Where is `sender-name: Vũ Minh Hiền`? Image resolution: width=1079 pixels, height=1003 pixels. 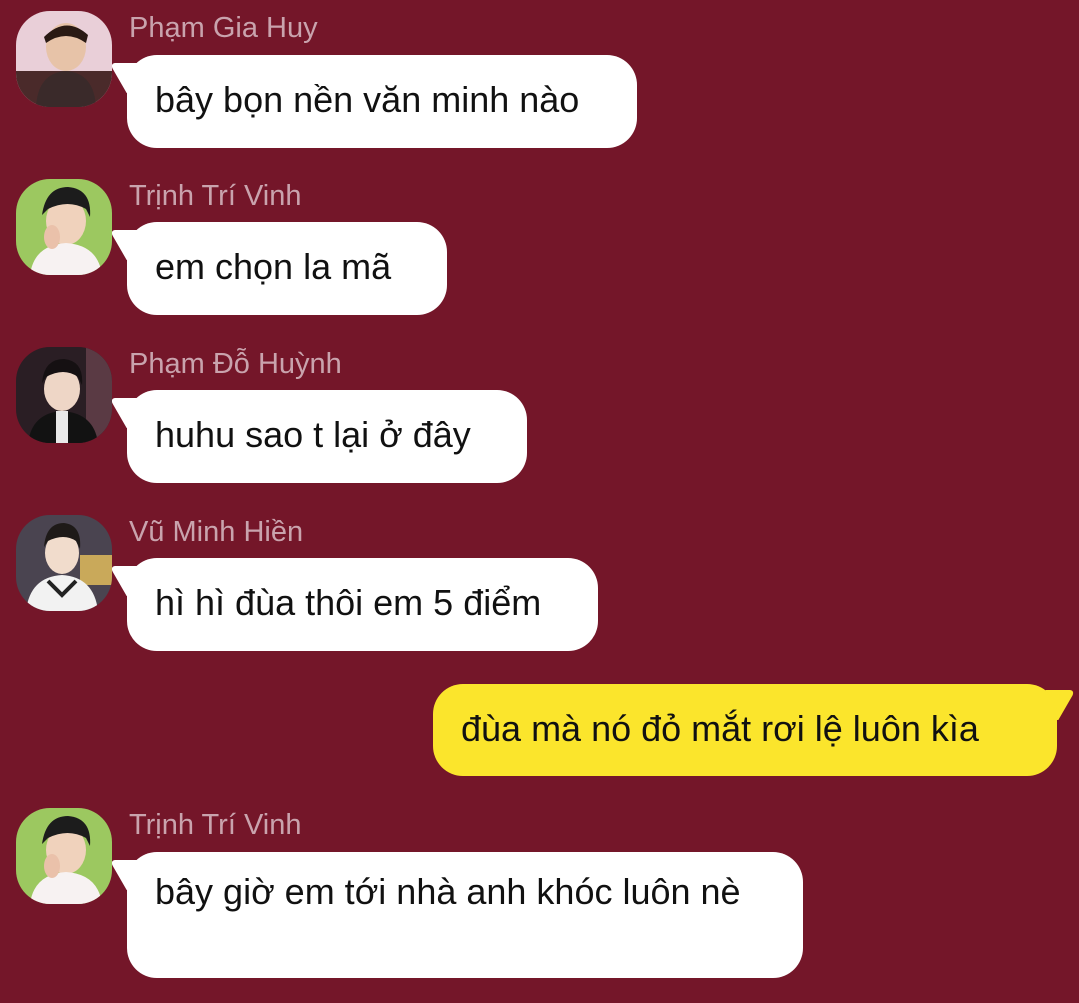 sender-name: Vũ Minh Hiền is located at coordinates (216, 532).